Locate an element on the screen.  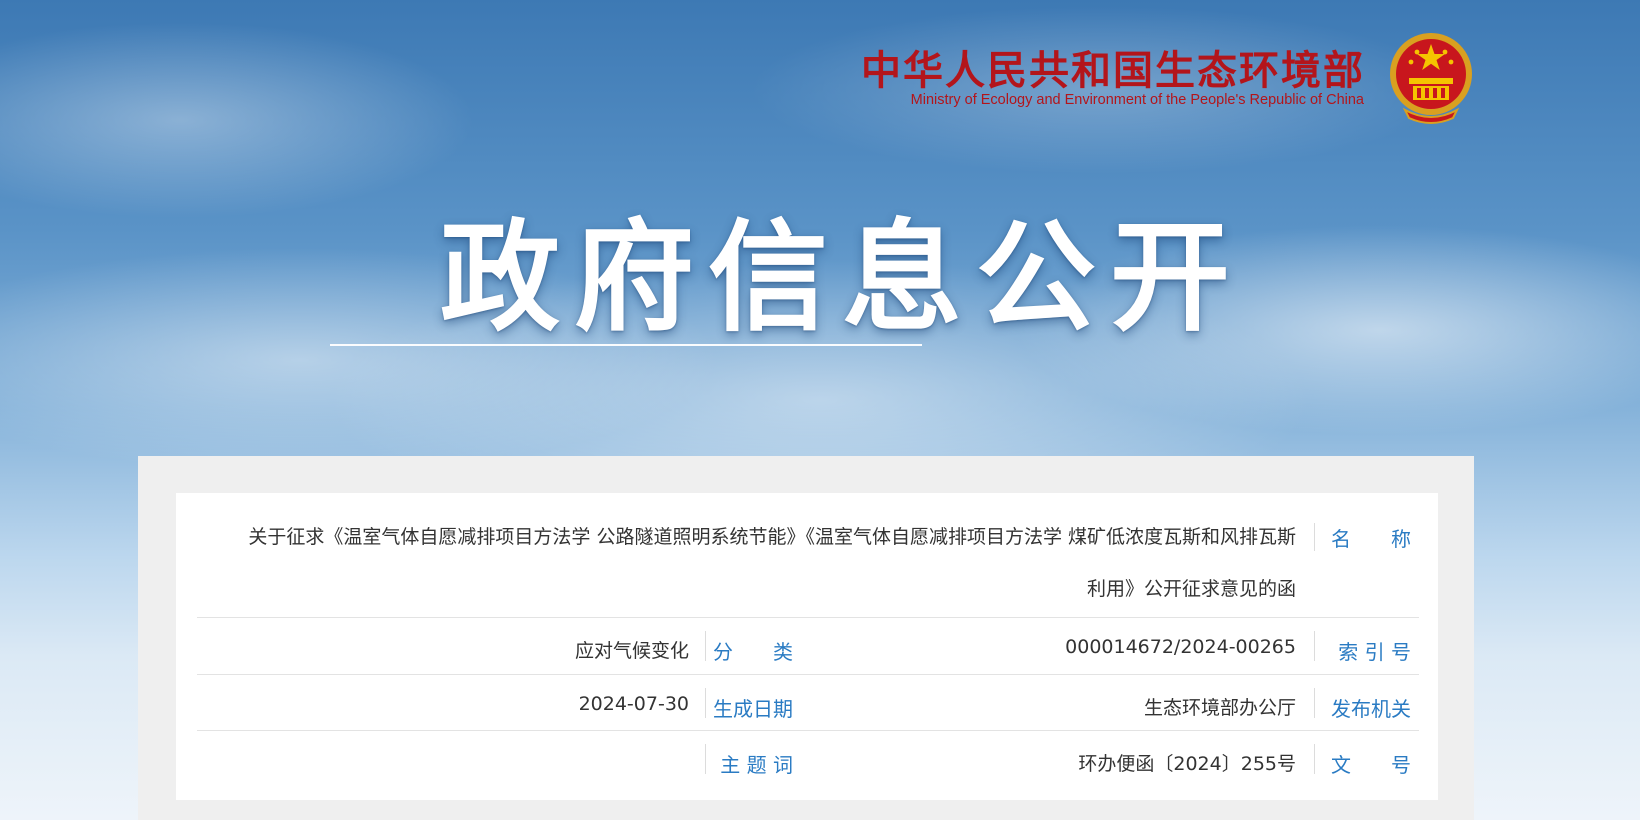
category-label: 分 类 is located at coordinates (753, 652).